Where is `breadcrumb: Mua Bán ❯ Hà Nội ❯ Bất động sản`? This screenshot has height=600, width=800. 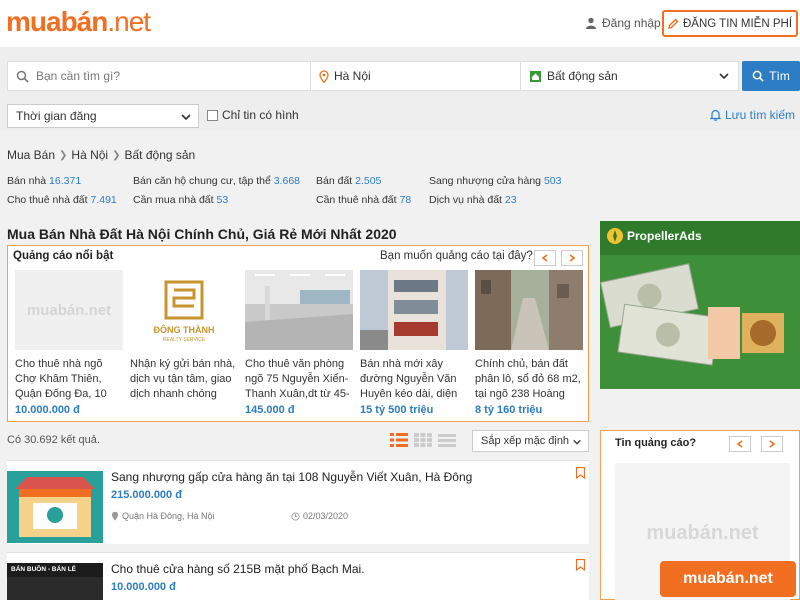 breadcrumb: Mua Bán ❯ Hà Nội ❯ Bất động sản is located at coordinates (101, 155).